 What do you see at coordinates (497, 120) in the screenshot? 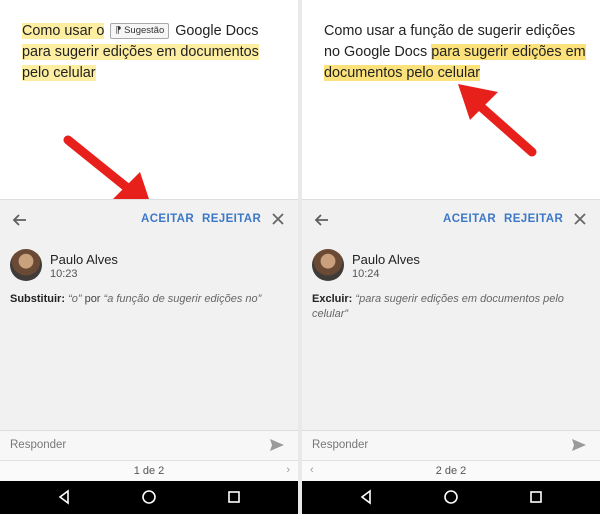
I see `red-pointer-arrow` at bounding box center [497, 120].